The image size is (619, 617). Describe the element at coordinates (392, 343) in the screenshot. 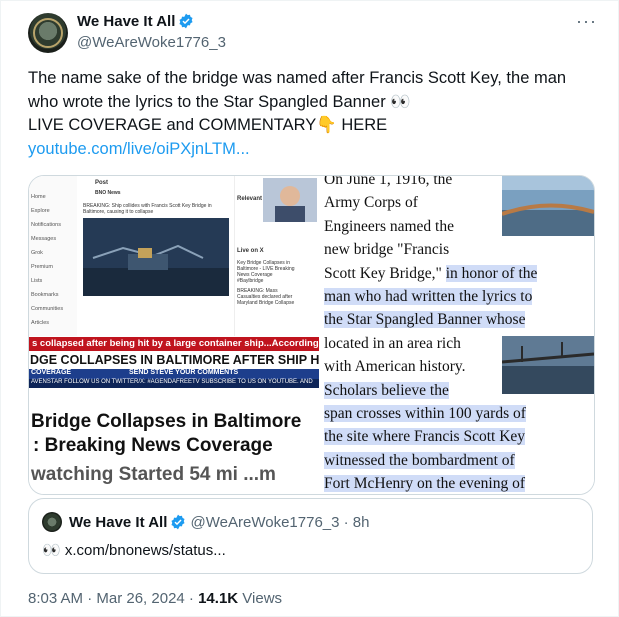

I see `article-line-part: located in an area rich` at that location.